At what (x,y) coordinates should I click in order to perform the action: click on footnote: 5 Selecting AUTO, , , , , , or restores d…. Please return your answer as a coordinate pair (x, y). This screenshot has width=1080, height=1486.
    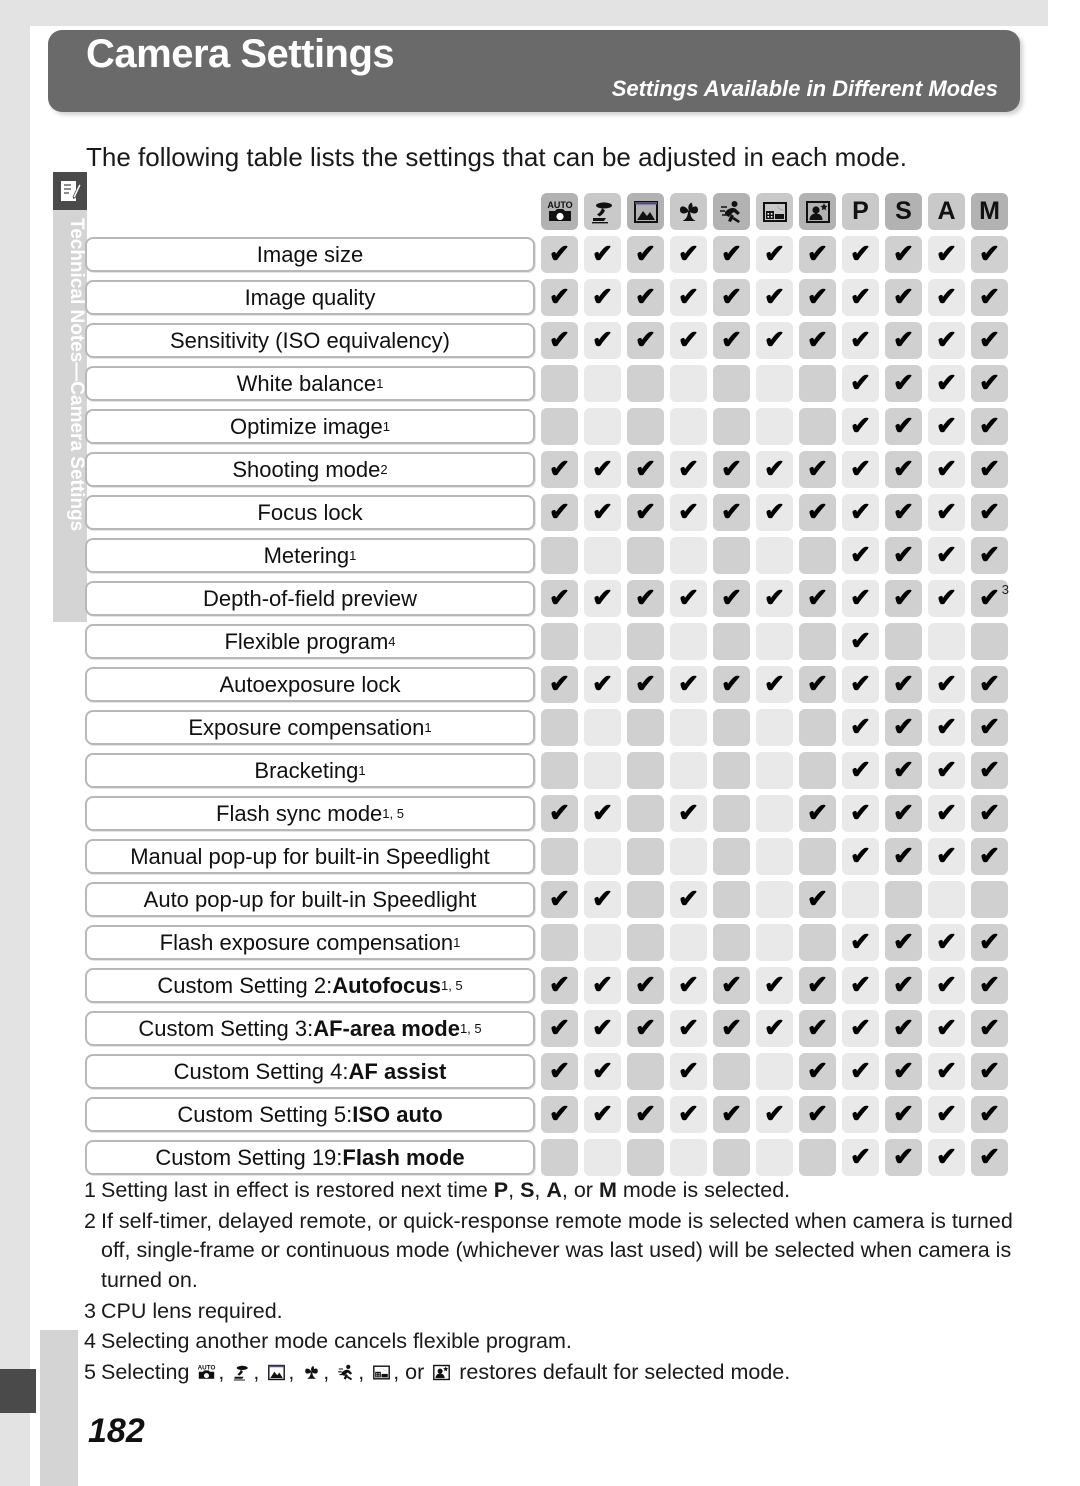
    Looking at the image, I should click on (549, 1373).